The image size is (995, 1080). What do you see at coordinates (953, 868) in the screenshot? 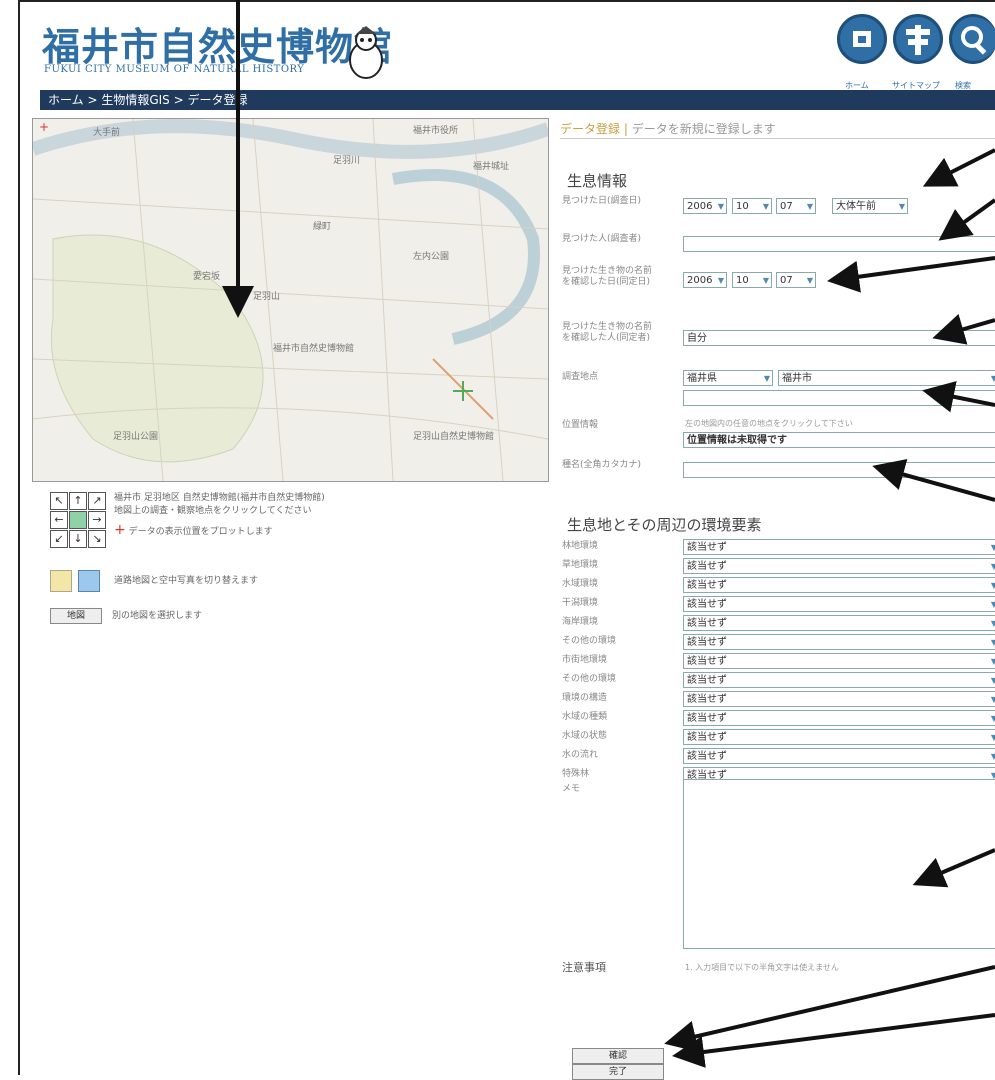
I see `arrow-memo` at bounding box center [953, 868].